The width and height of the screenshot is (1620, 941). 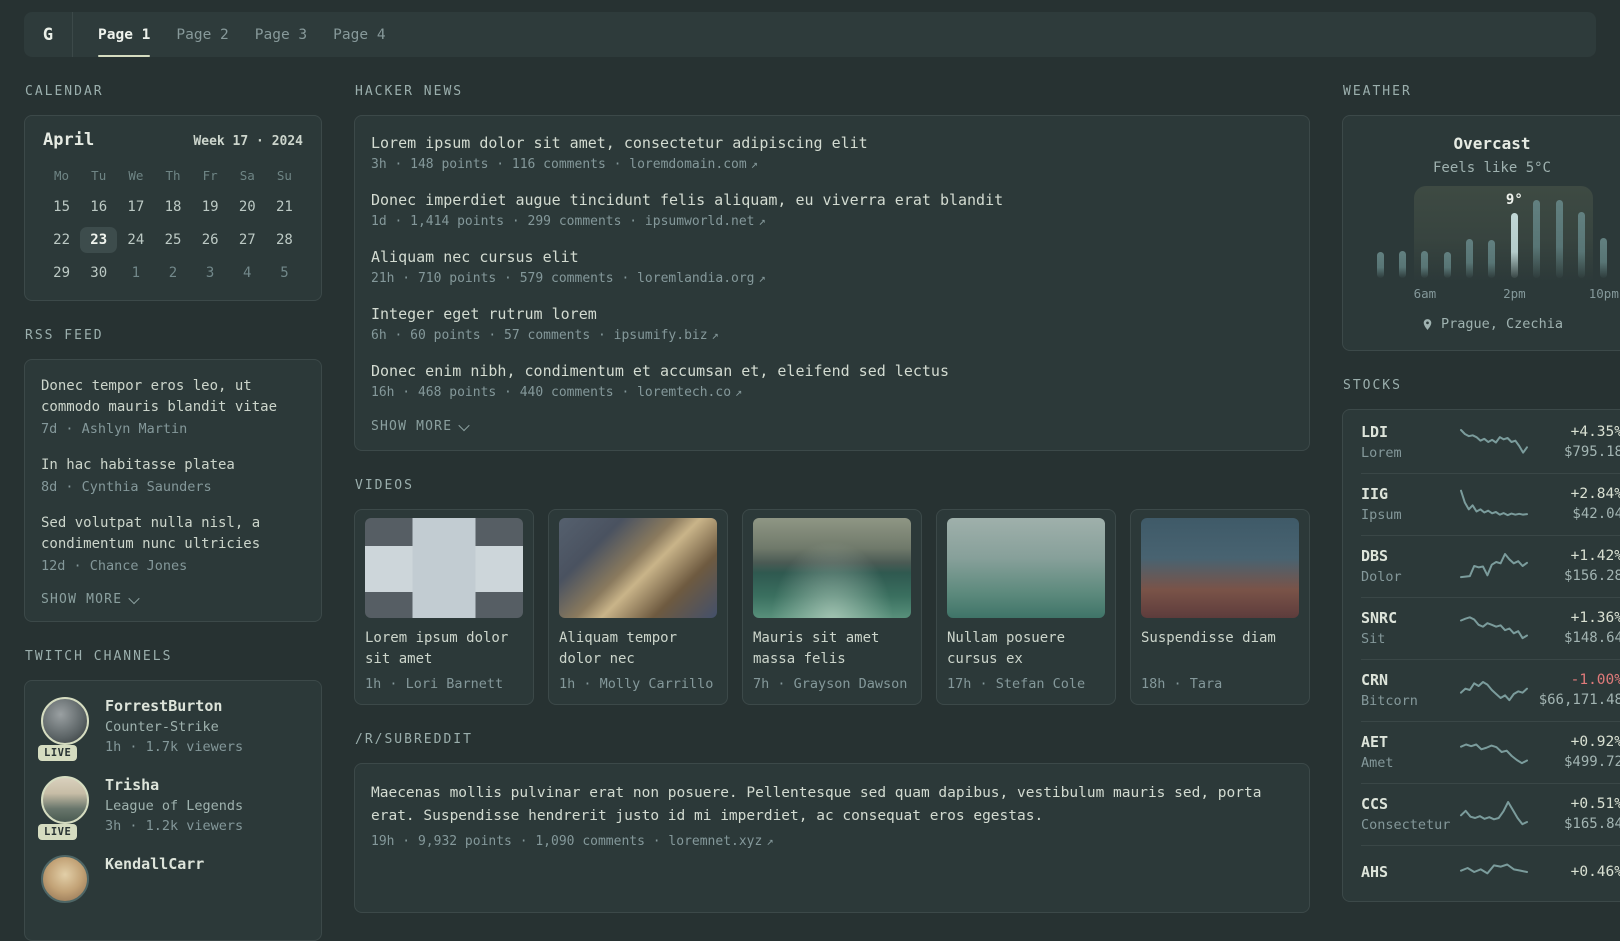 I want to click on stock-row: AHS +0.46%, so click(x=1490, y=872).